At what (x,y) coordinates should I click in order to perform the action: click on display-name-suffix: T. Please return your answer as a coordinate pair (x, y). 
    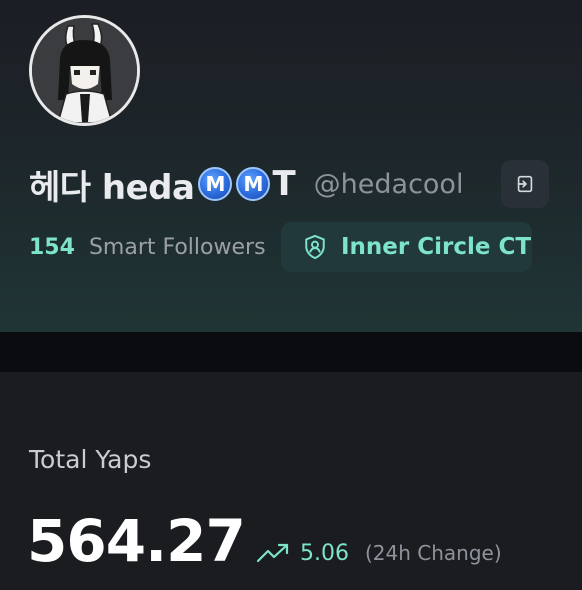
    Looking at the image, I should click on (284, 184).